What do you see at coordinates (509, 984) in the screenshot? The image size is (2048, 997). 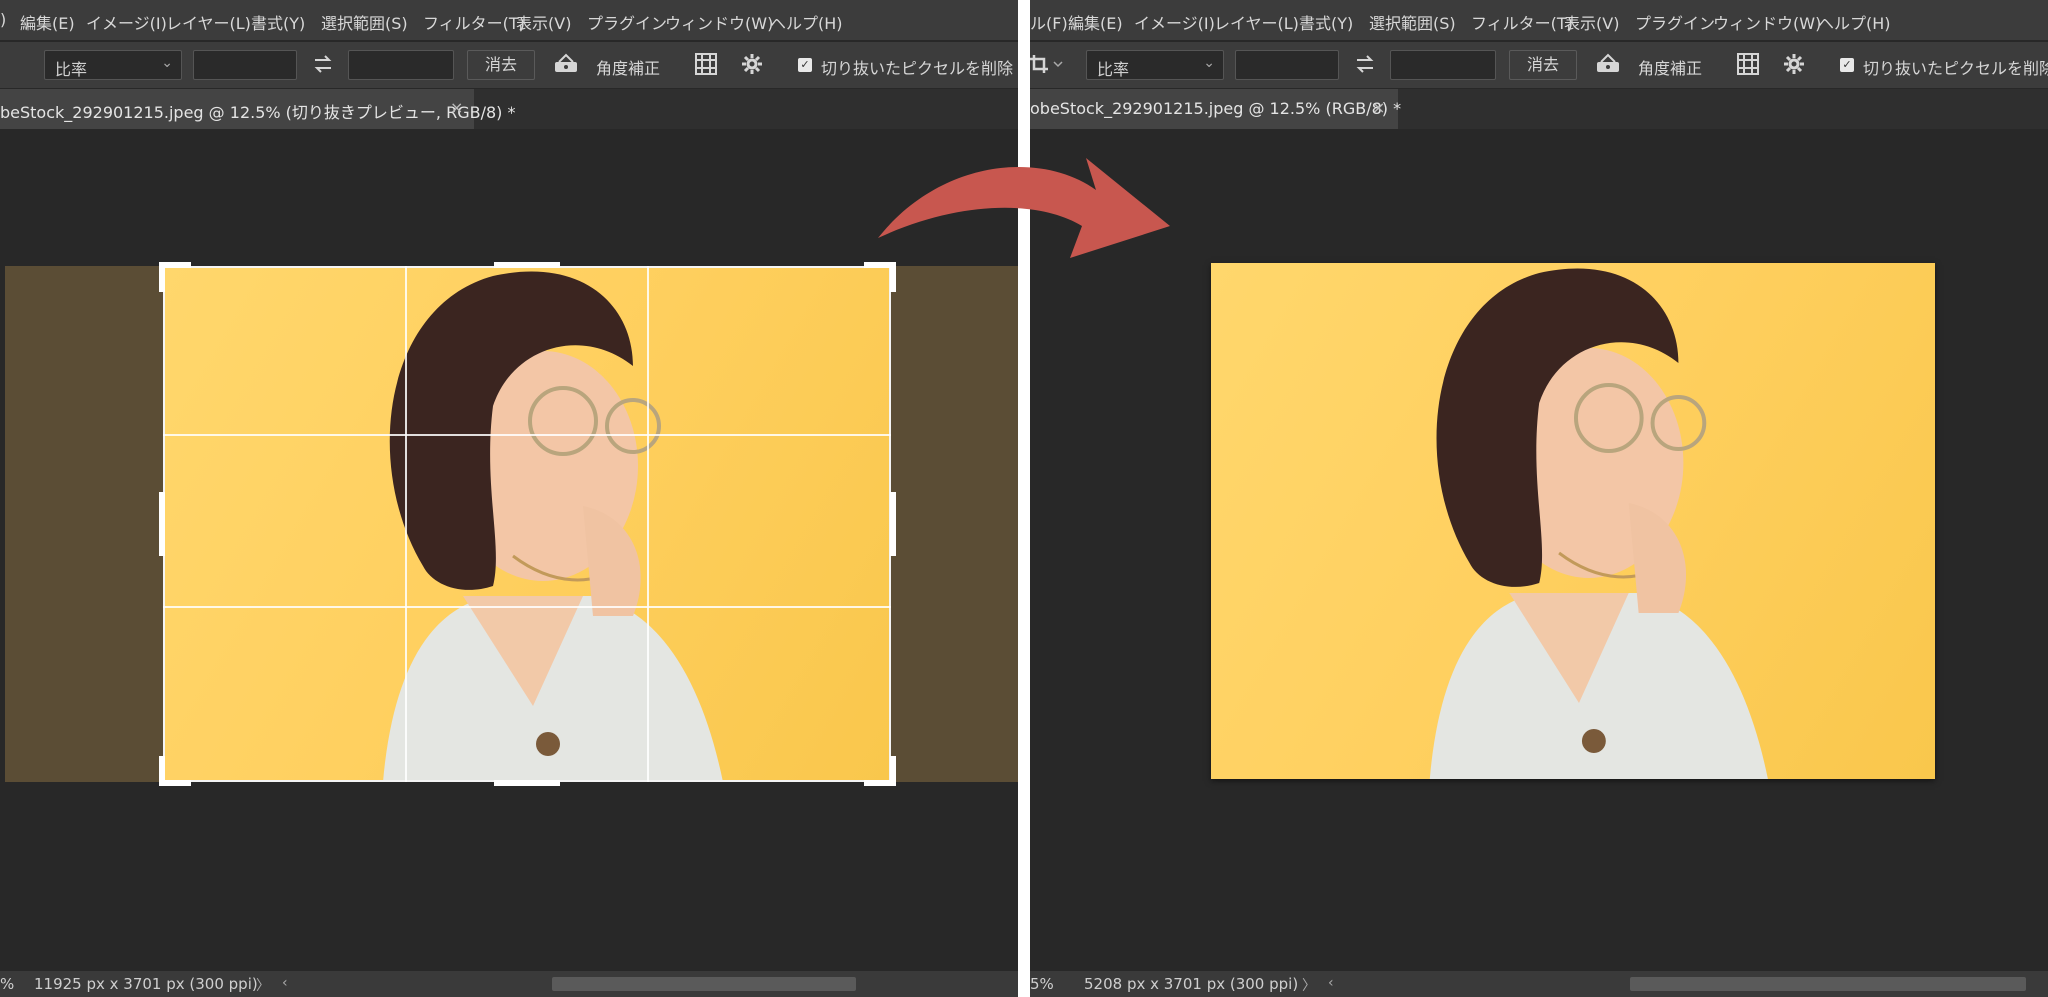 I see `status-bar: % 11925 px x 3701 px (300 ppi) 〉 ‹` at bounding box center [509, 984].